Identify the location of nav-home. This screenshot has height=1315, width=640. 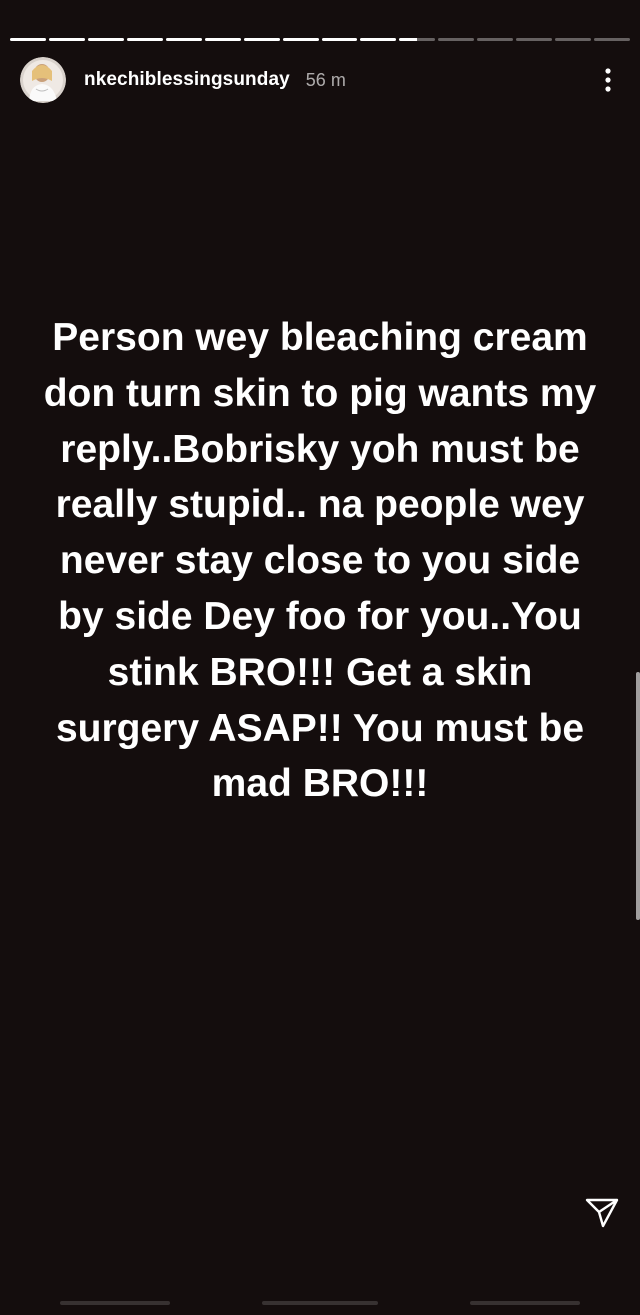
(320, 1303).